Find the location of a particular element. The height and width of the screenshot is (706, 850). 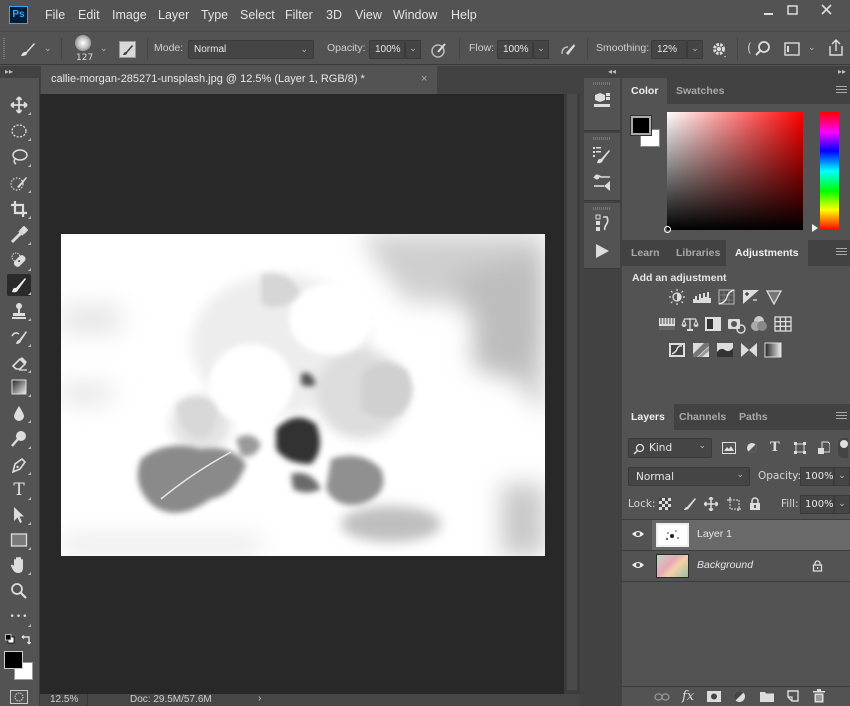

menu-type: Type is located at coordinates (214, 15).